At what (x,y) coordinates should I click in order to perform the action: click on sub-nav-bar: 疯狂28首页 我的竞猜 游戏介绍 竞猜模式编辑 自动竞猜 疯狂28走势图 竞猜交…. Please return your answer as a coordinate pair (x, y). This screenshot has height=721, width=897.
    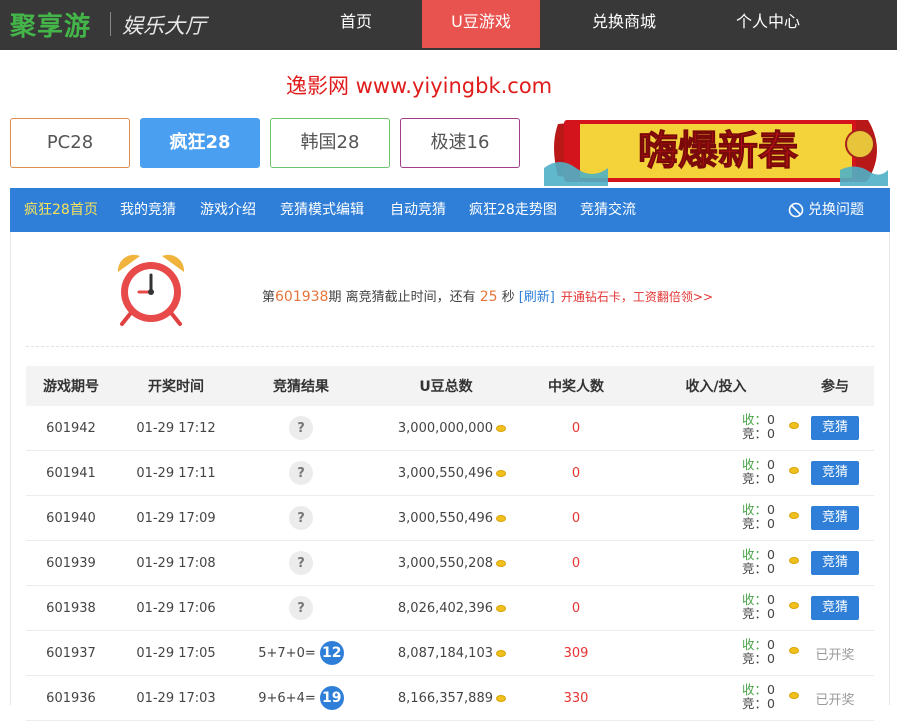
    Looking at the image, I should click on (450, 210).